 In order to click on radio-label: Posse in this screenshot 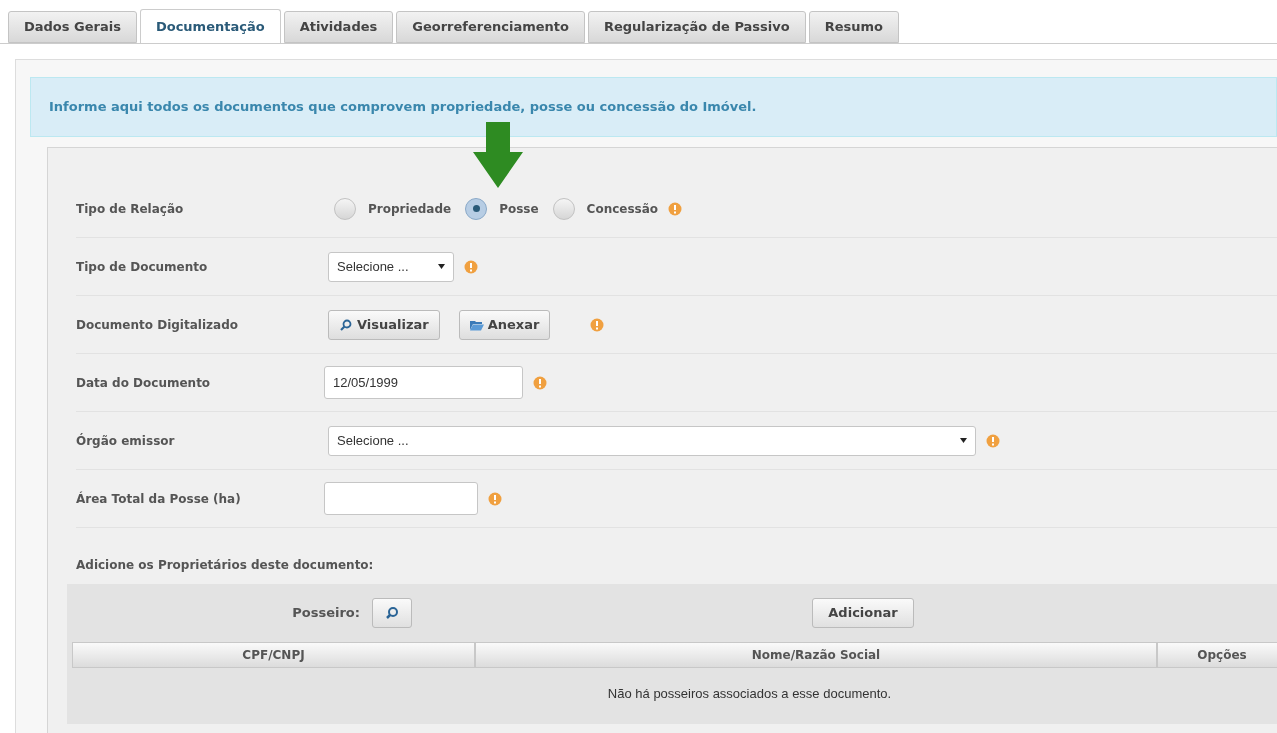, I will do `click(519, 209)`.